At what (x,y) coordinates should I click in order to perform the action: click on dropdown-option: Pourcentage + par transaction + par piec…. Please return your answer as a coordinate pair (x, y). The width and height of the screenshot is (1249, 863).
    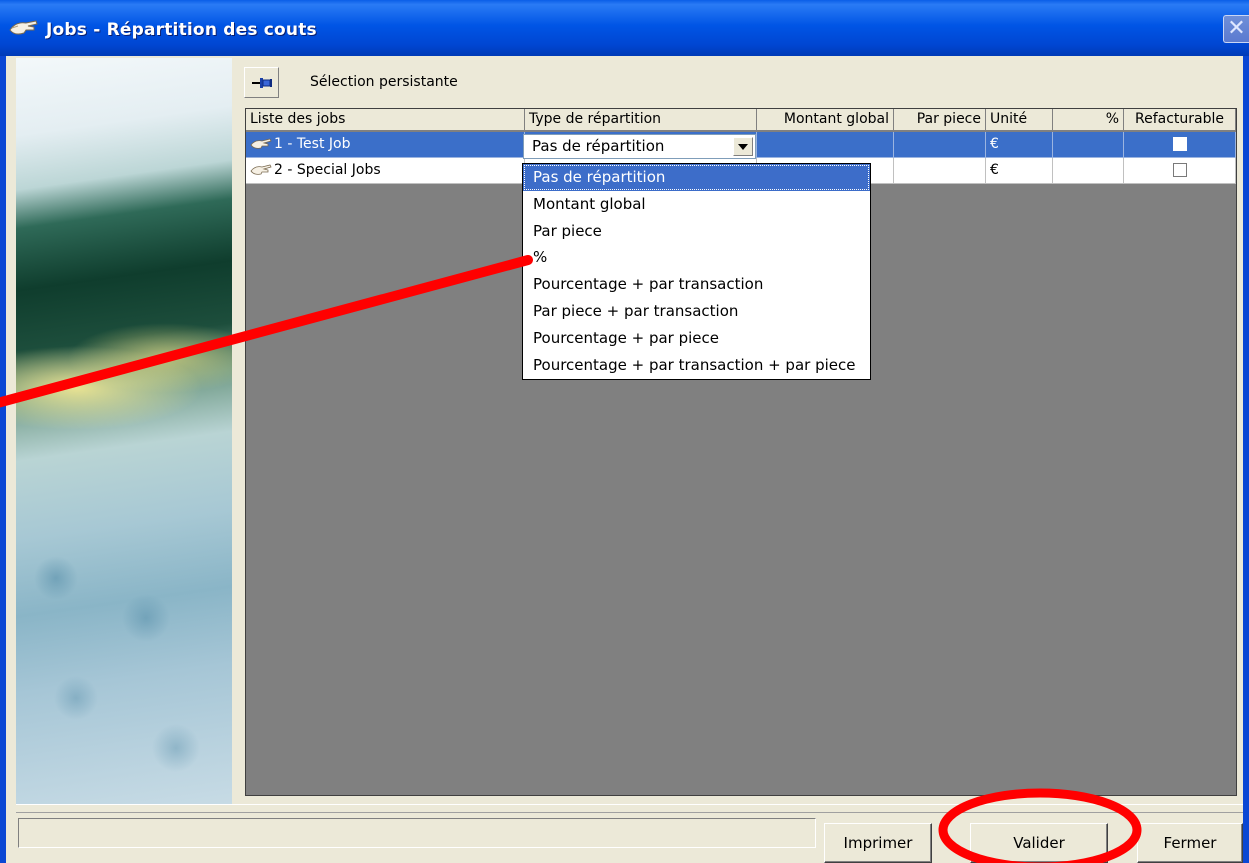
    Looking at the image, I should click on (696, 365).